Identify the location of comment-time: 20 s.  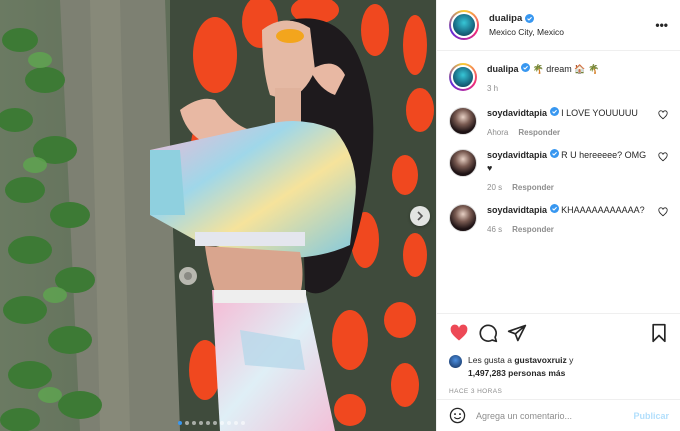
(494, 187).